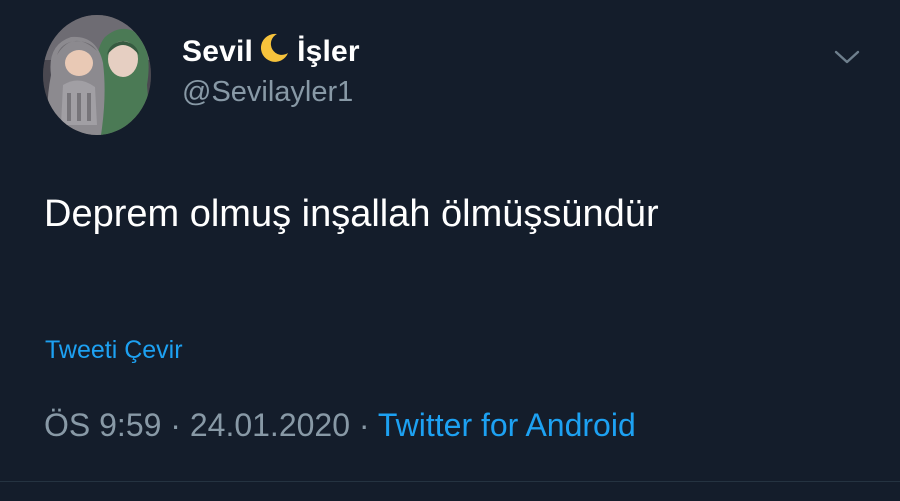  I want to click on display-name-first: Sevil, so click(218, 51).